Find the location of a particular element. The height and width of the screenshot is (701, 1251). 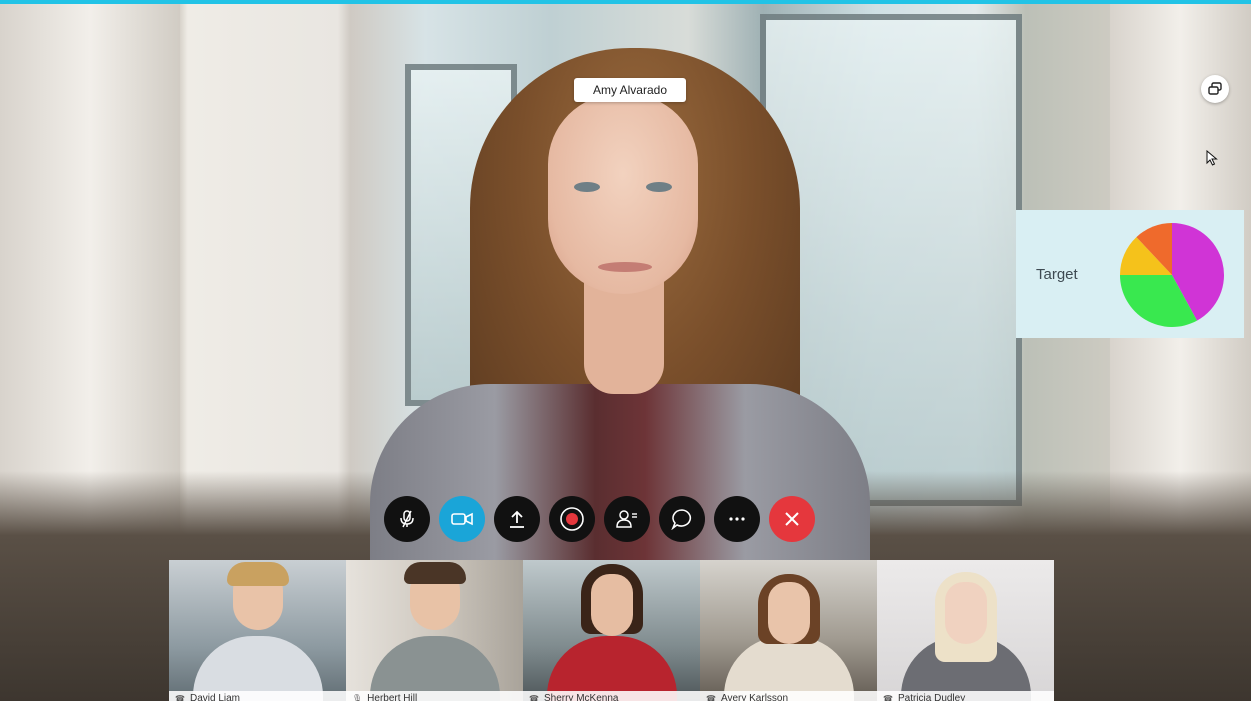

mute-button is located at coordinates (407, 519).